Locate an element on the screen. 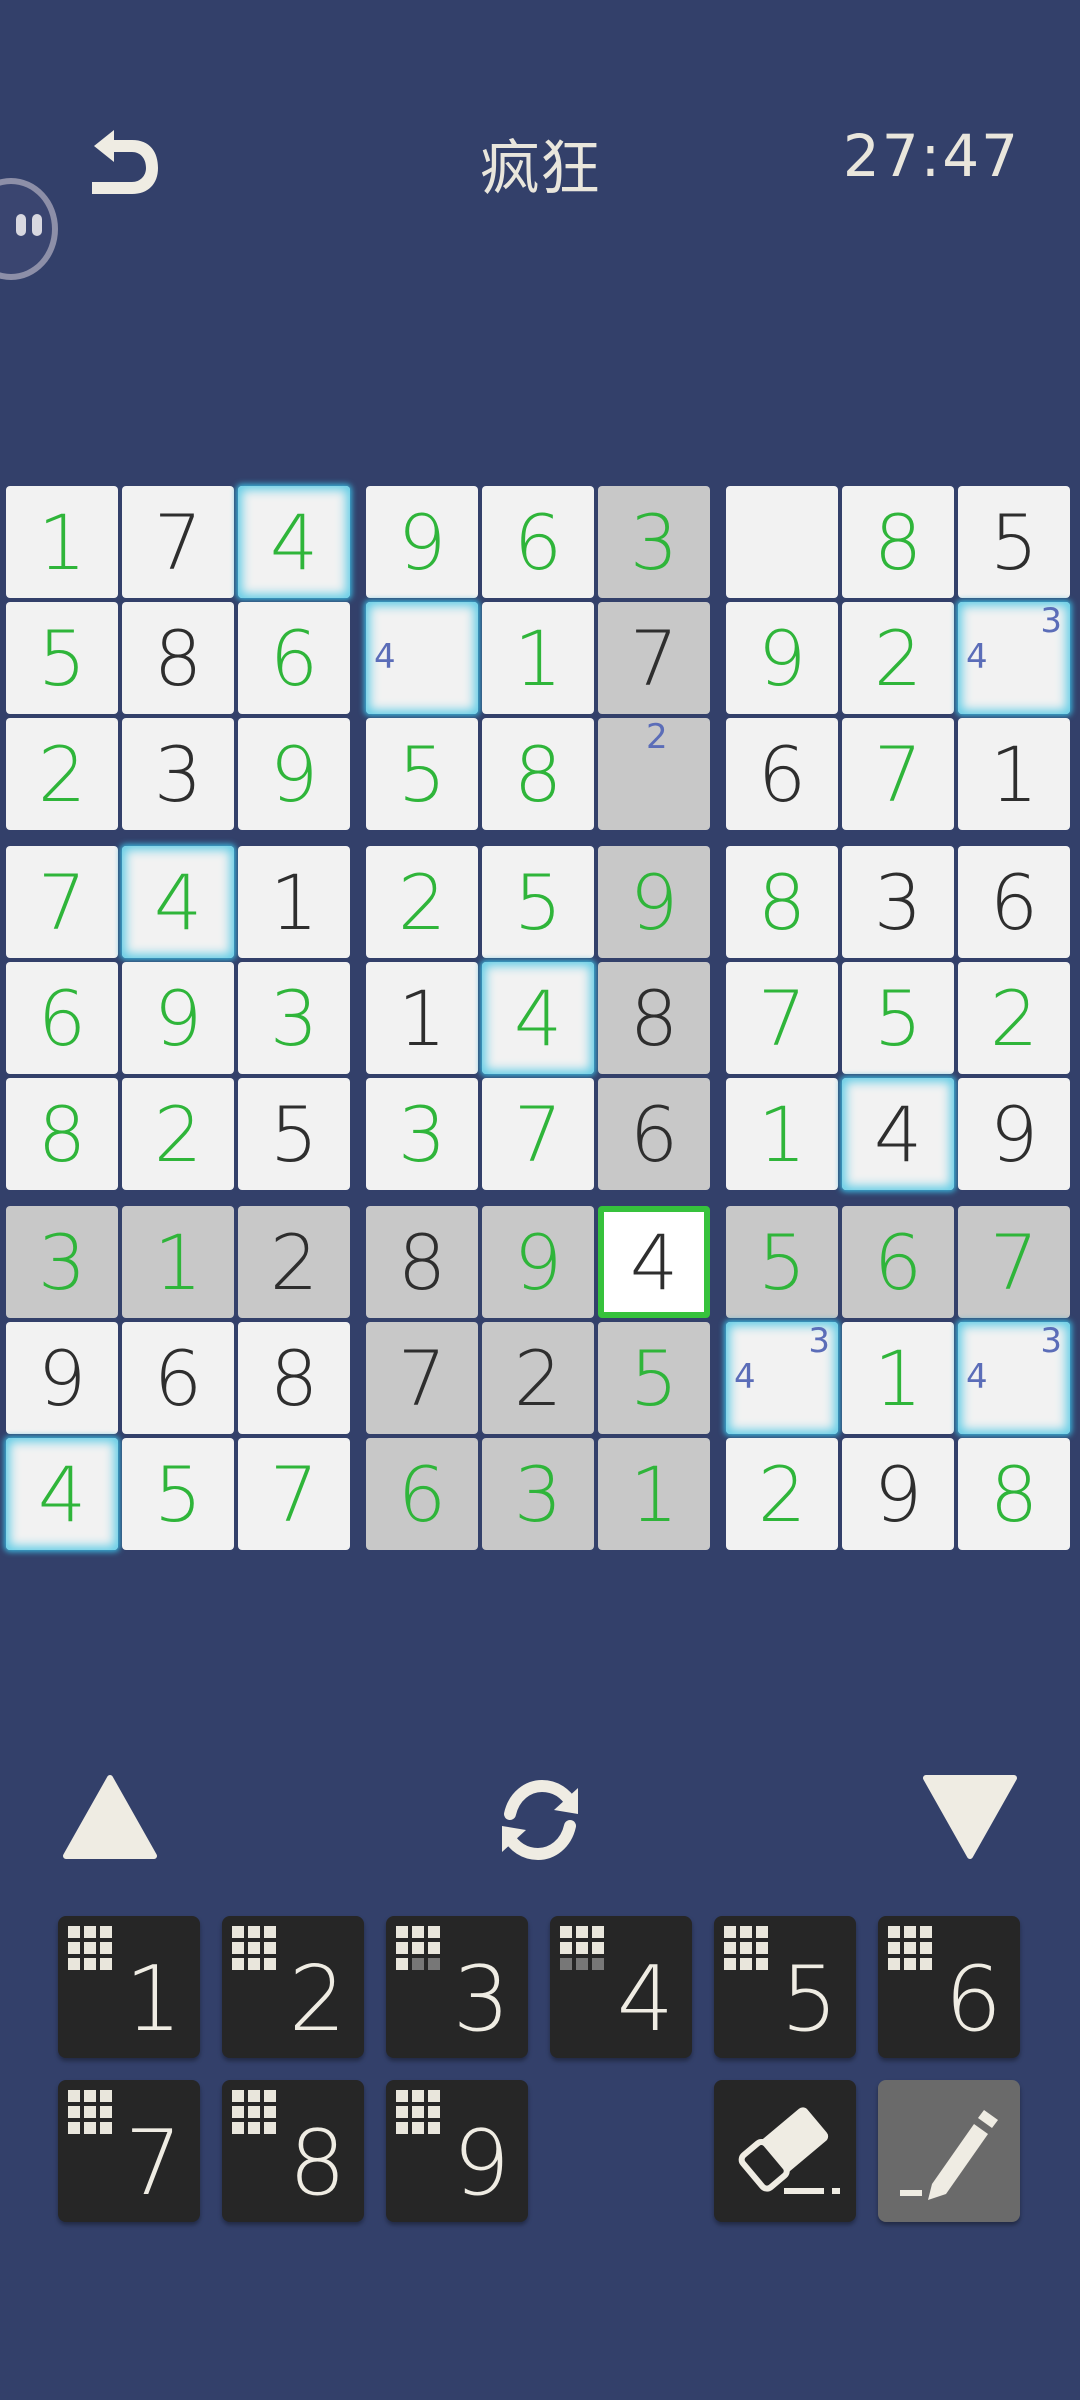  cell-r1-c5: 6 is located at coordinates (538, 542).